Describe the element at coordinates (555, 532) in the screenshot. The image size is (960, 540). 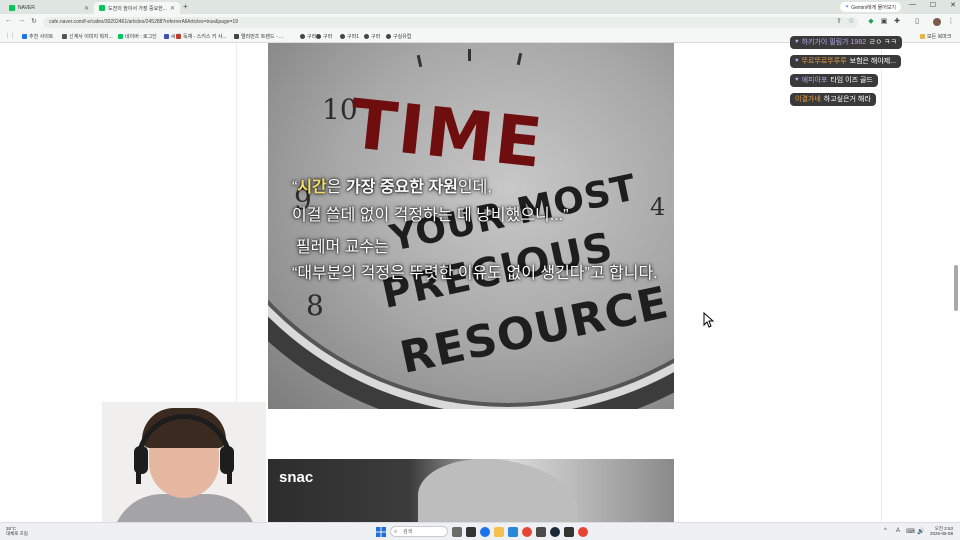
I see `steam-icon` at that location.